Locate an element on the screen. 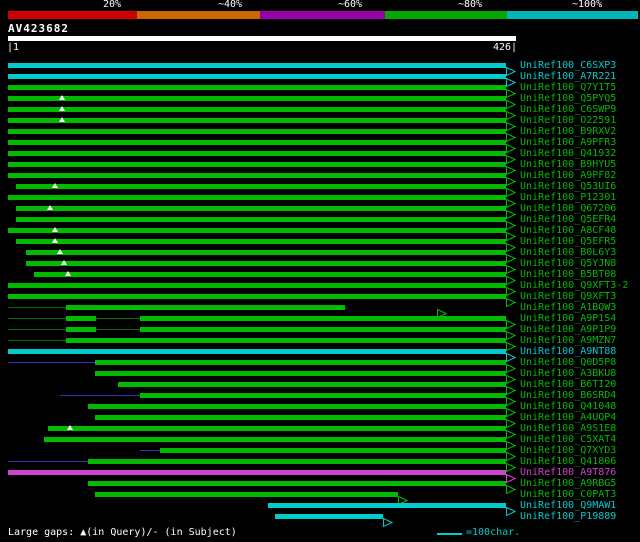 The height and width of the screenshot is (542, 640). hit-row: UniRef100_Q5EFR4 is located at coordinates (320, 222).